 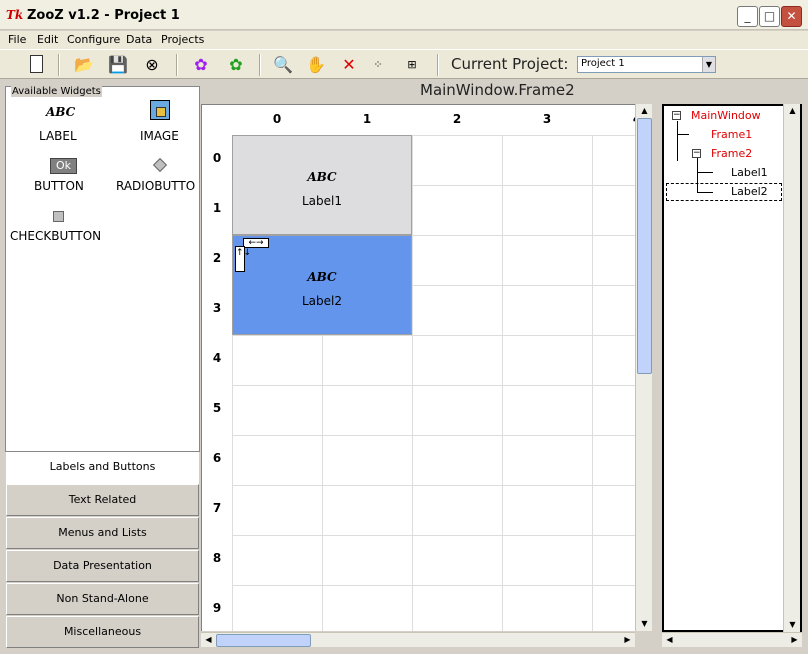 What do you see at coordinates (769, 16) in the screenshot?
I see `maximize-button: □` at bounding box center [769, 16].